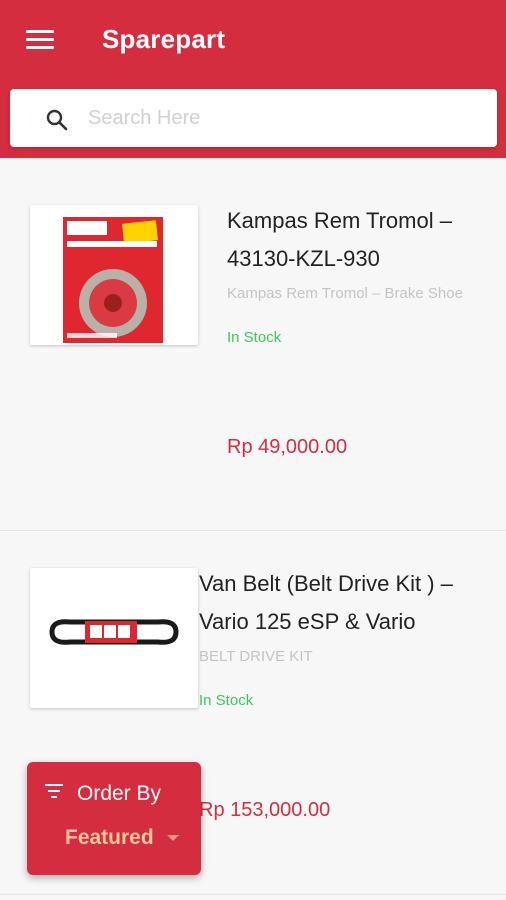 The image size is (506, 900). What do you see at coordinates (345, 293) in the screenshot?
I see `product-description: Kampas Rem Tromol – Brake Shoe` at bounding box center [345, 293].